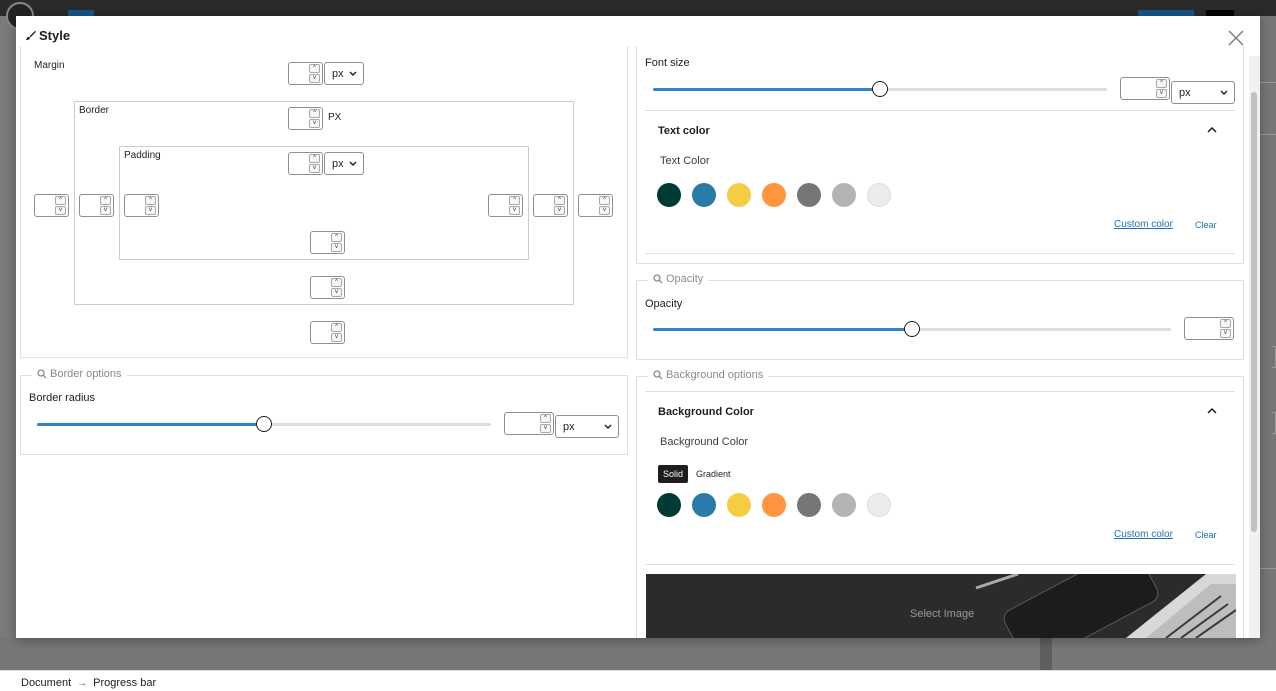 This screenshot has height=691, width=1276. Describe the element at coordinates (587, 426) in the screenshot. I see `border-radius-unit-select: px` at that location.